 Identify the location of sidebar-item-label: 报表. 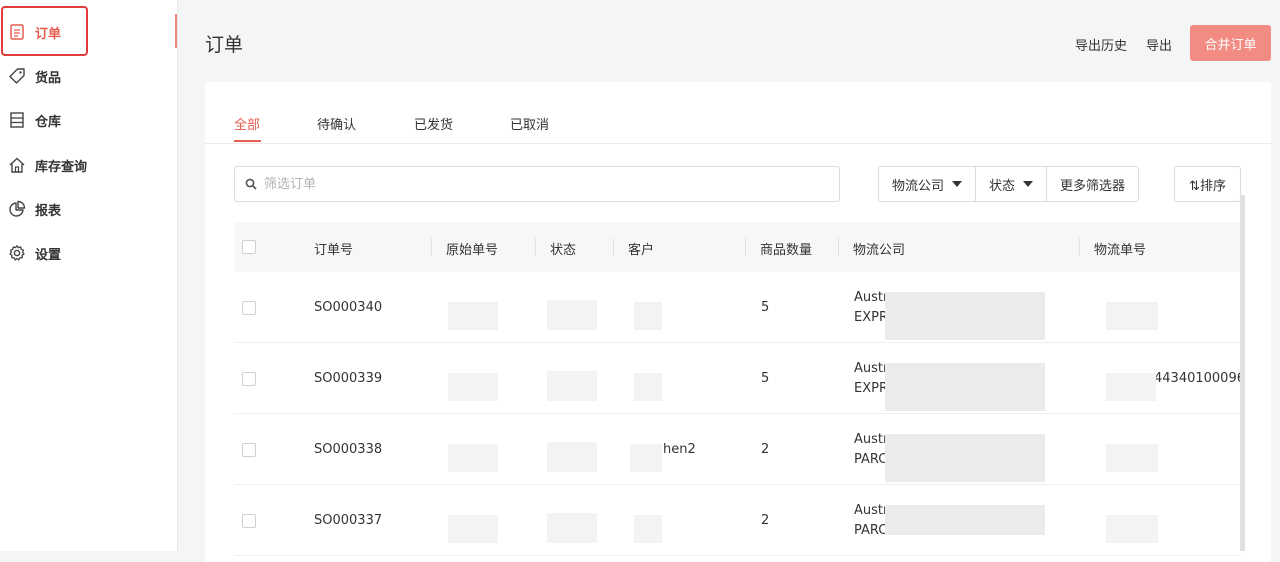
(48, 211).